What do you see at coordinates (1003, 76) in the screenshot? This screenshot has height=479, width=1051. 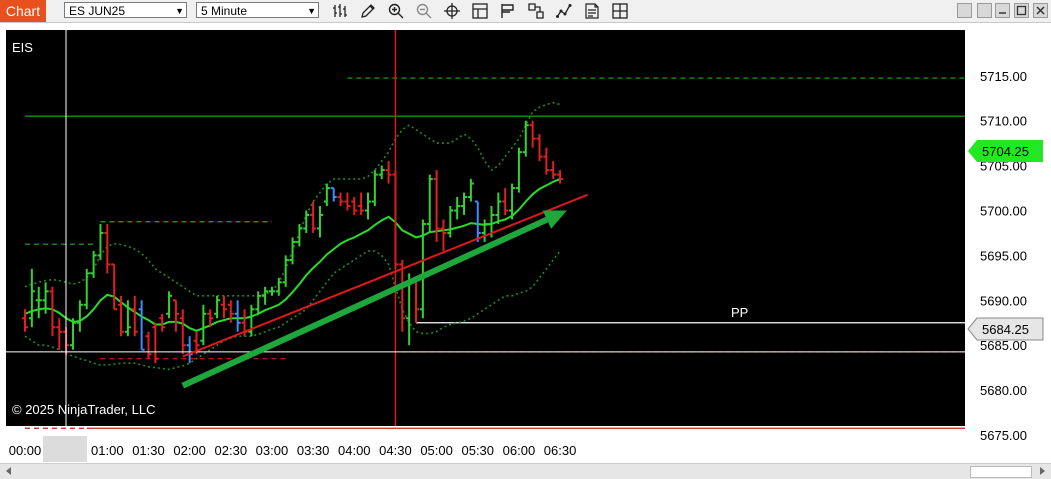 I see `price-tick-label: 5715.00` at bounding box center [1003, 76].